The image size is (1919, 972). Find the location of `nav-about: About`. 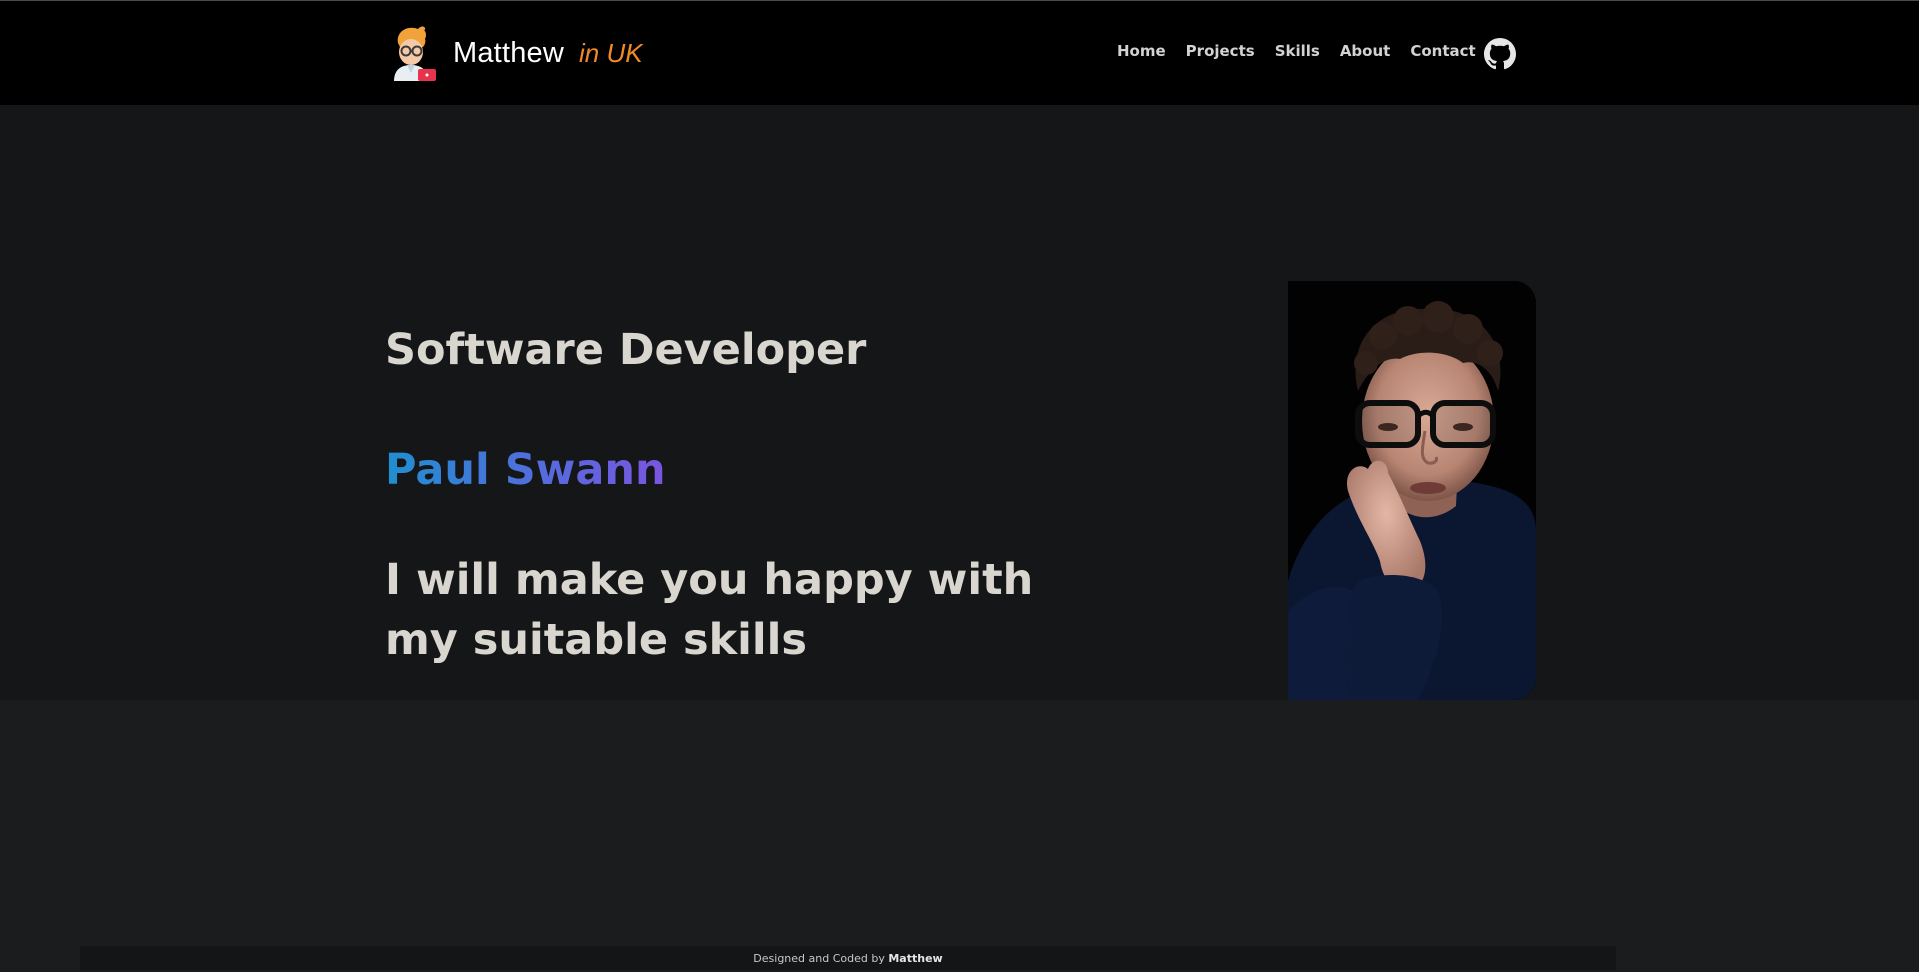

nav-about: About is located at coordinates (1365, 51).